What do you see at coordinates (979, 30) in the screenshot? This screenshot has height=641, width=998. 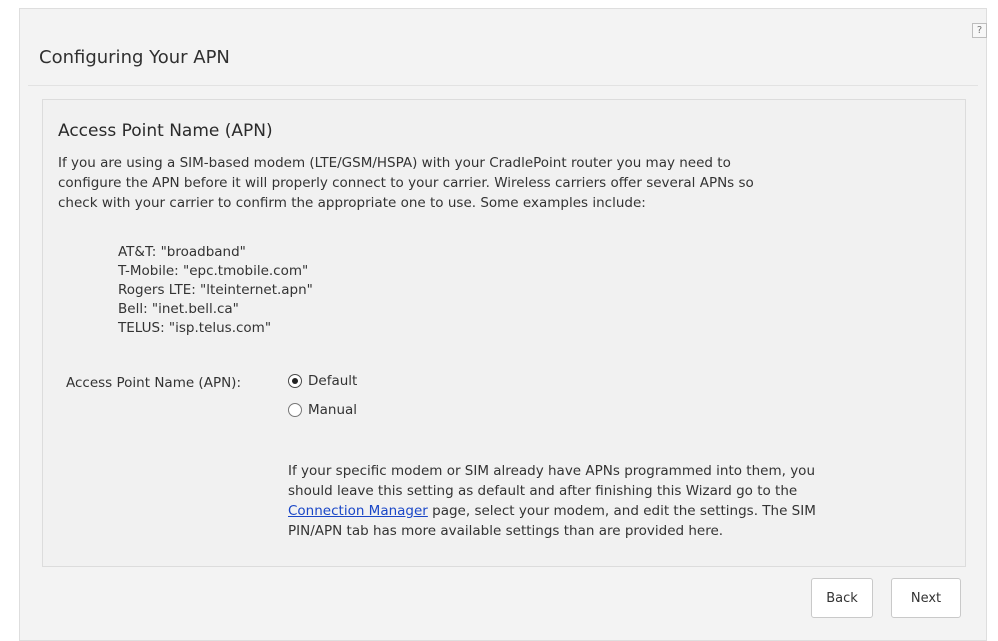 I see `help-icon: ?` at bounding box center [979, 30].